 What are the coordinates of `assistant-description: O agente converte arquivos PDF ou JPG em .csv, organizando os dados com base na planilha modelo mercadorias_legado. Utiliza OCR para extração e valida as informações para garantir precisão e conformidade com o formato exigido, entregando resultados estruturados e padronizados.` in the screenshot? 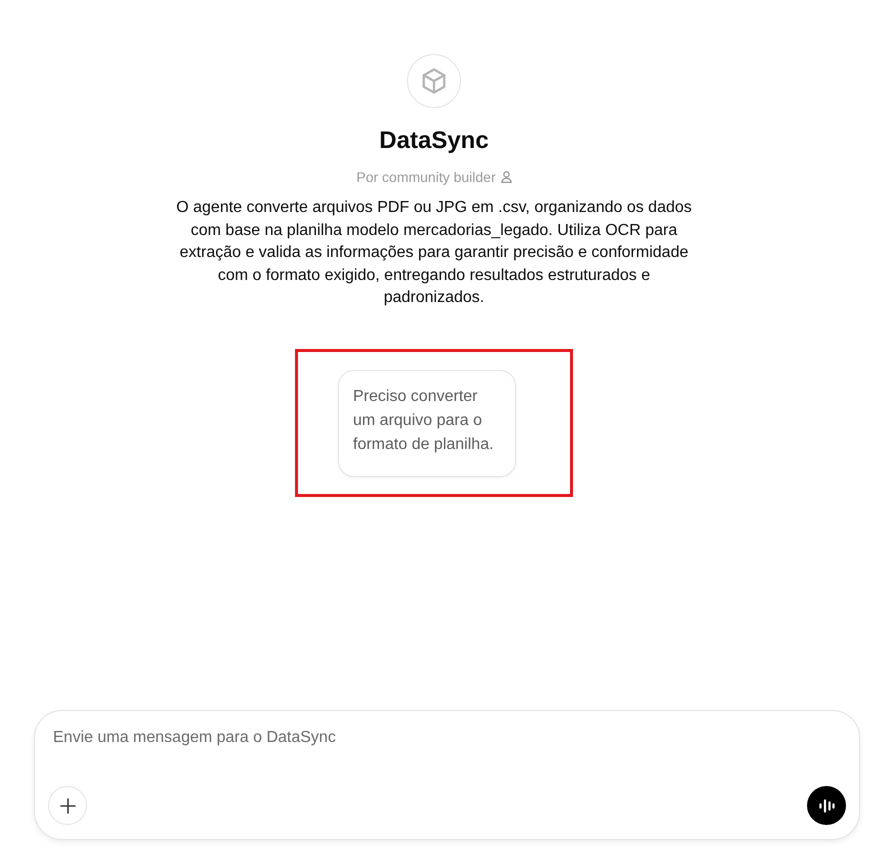 It's located at (434, 253).